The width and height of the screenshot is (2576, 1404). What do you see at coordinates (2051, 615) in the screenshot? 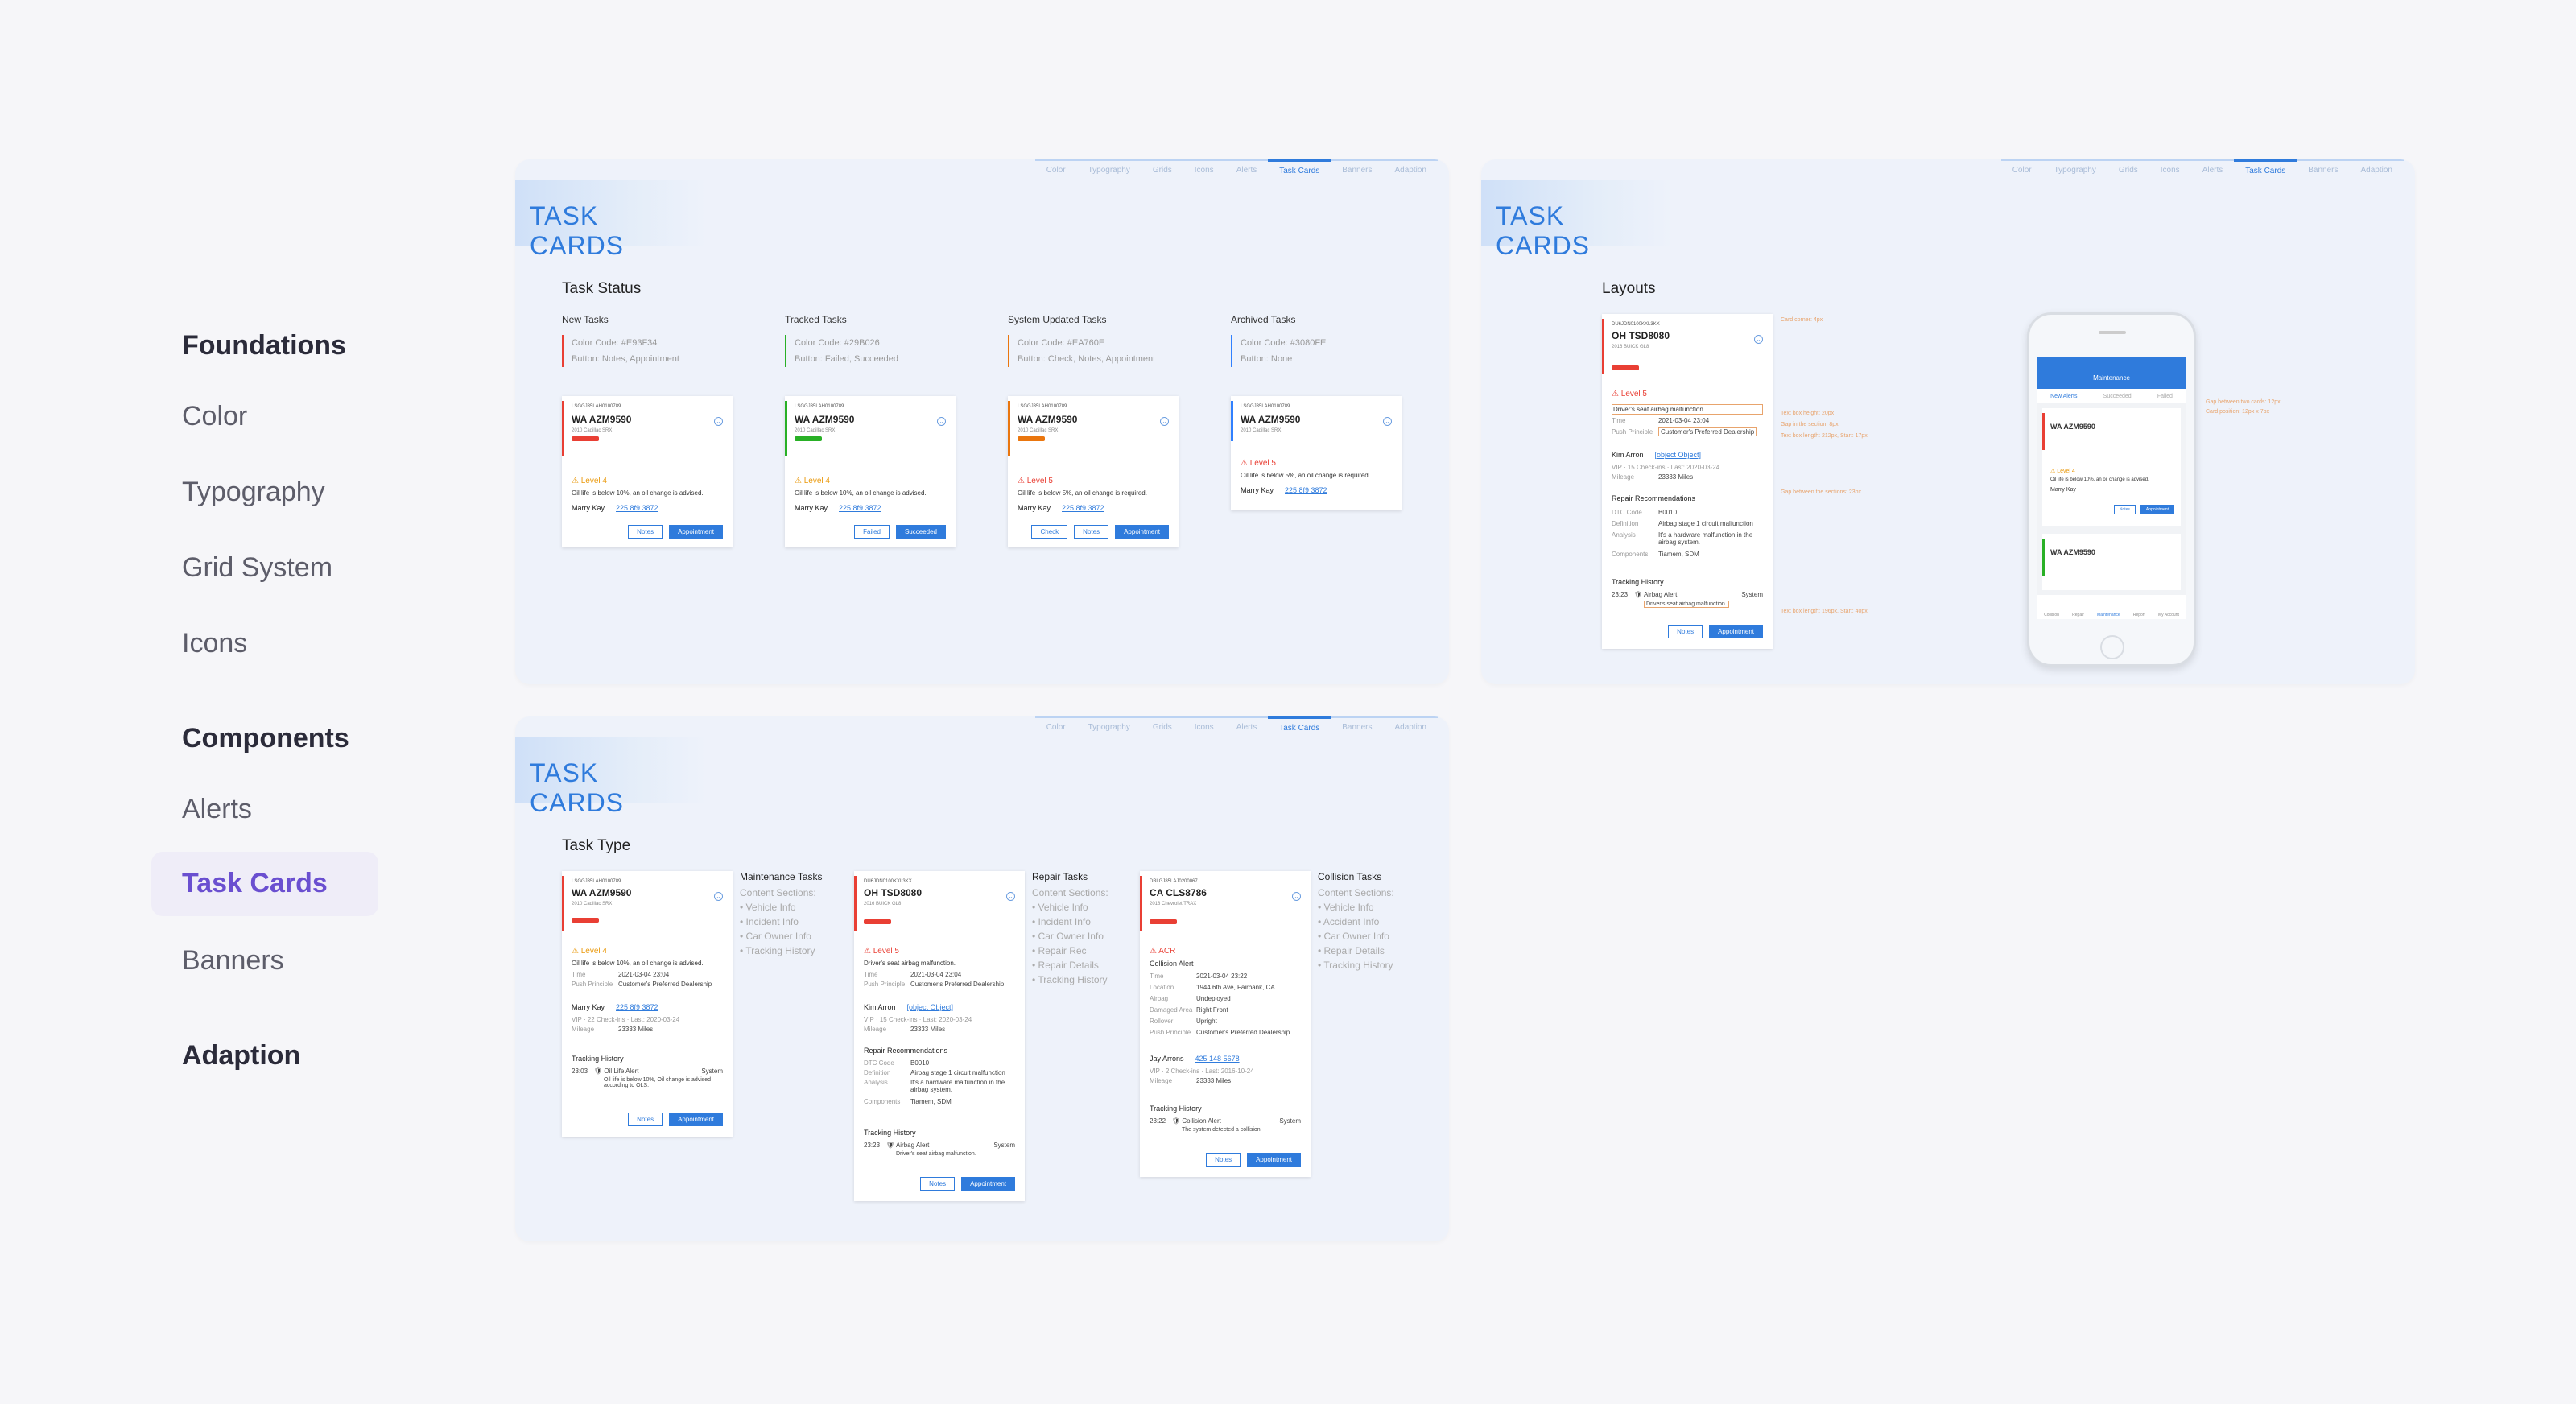
I see `nav-collision: Collision` at bounding box center [2051, 615].